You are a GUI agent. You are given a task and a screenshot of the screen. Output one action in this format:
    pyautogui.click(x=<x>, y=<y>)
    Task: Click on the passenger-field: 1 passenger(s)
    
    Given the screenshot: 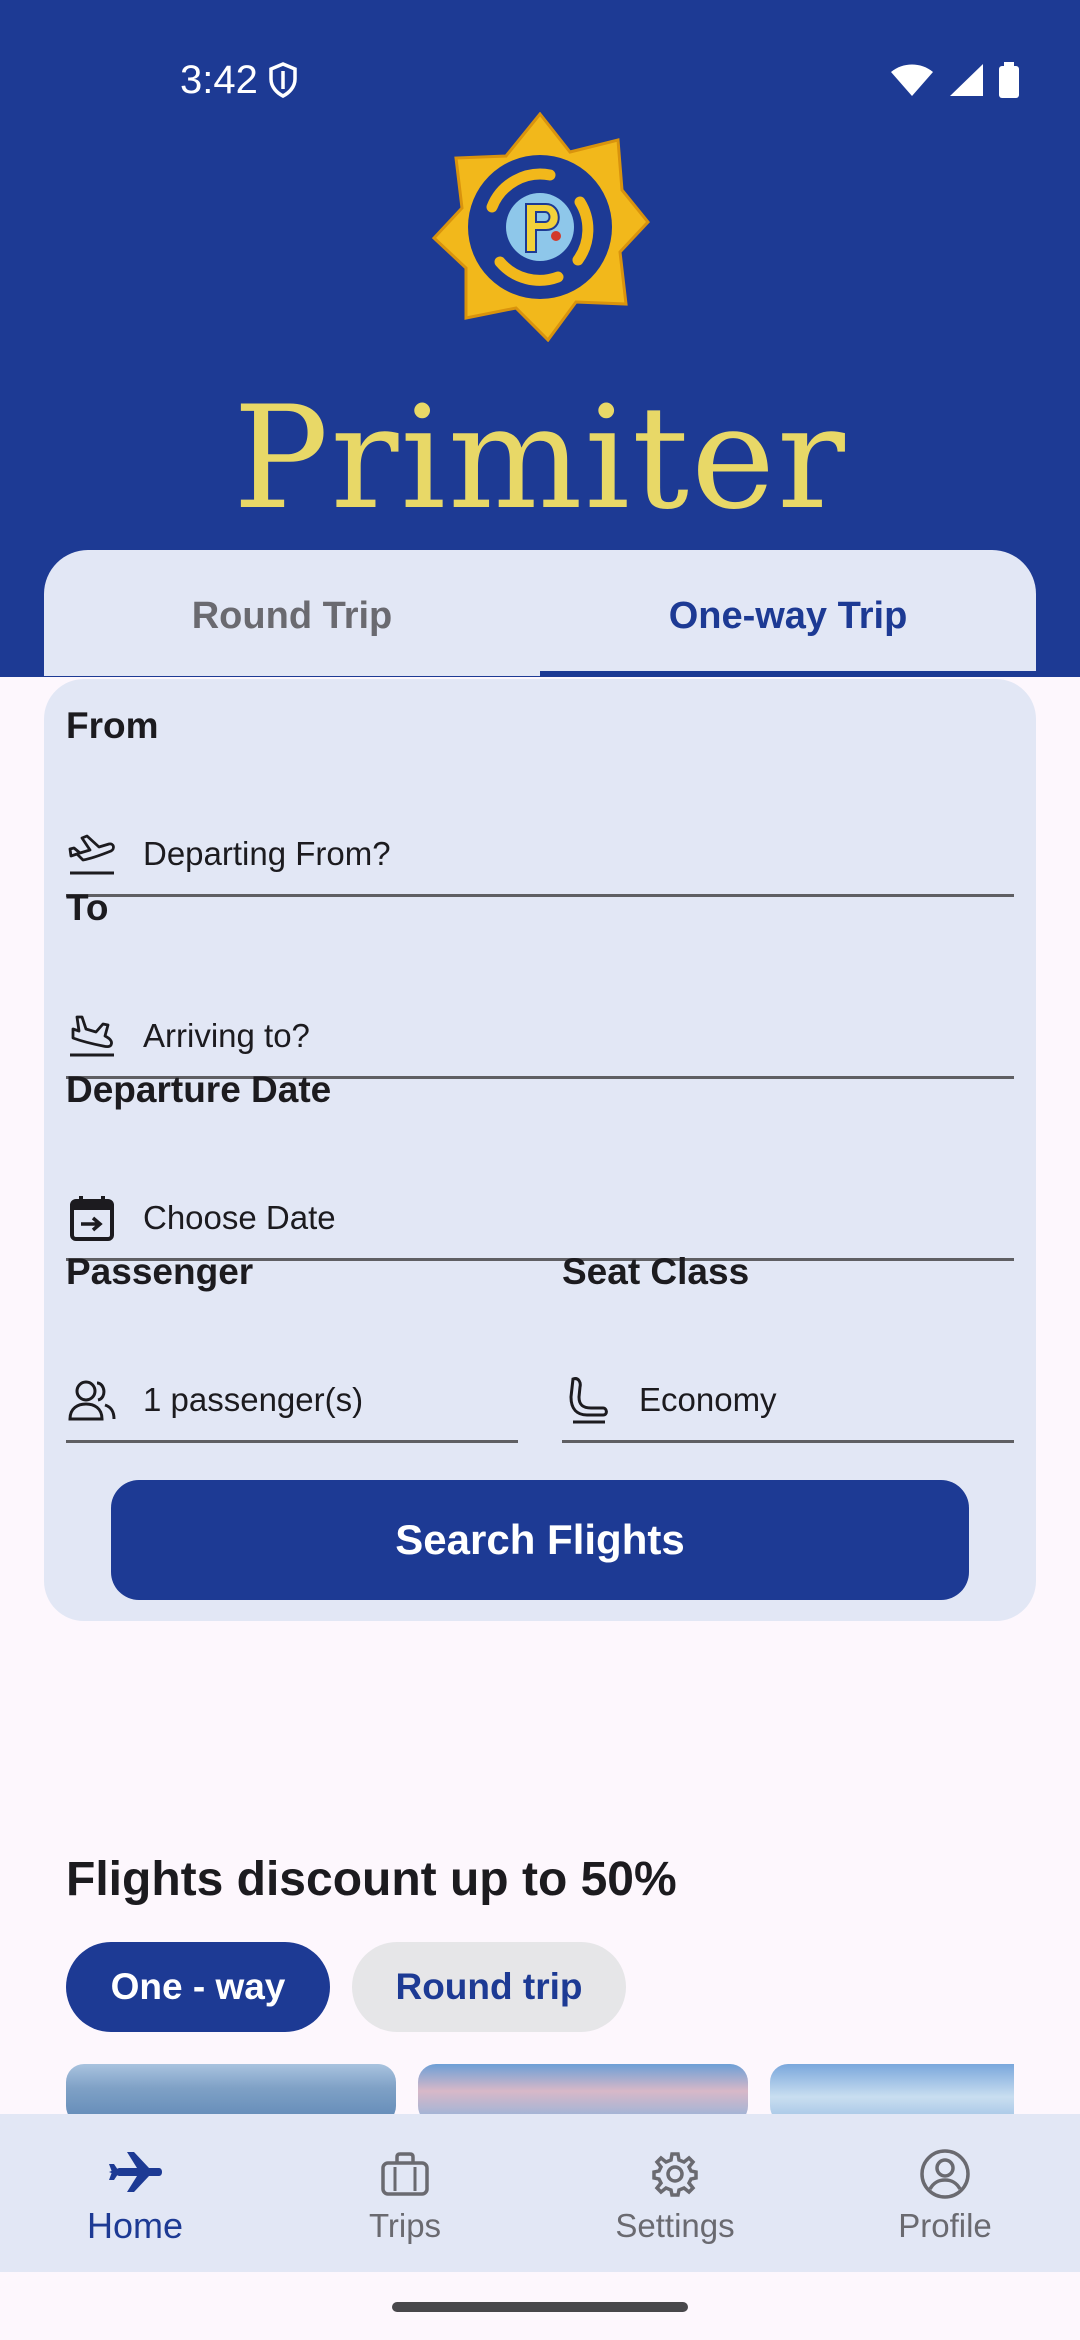 What is the action you would take?
    pyautogui.click(x=292, y=1401)
    